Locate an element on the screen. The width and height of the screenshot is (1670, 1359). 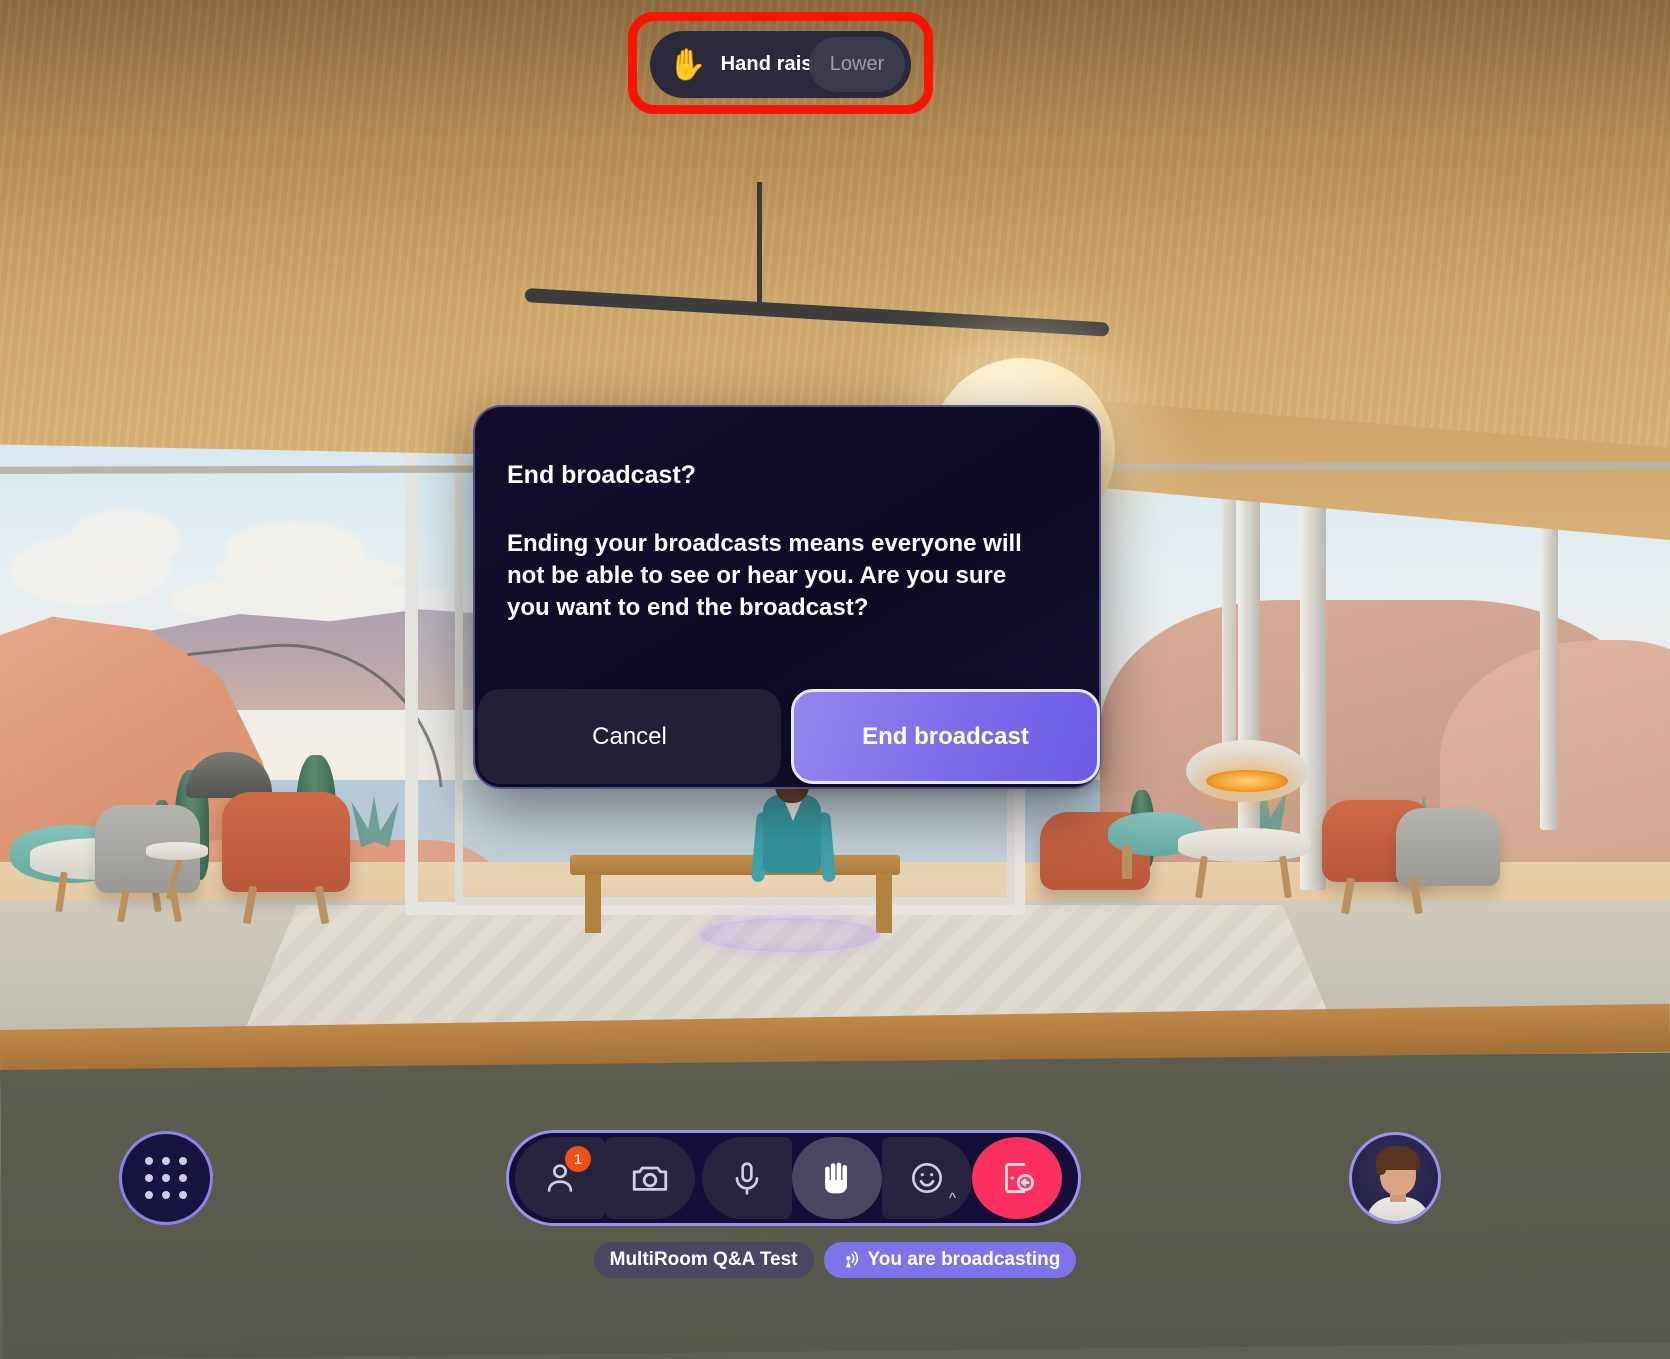
apps-grid-icon is located at coordinates (166, 1178).